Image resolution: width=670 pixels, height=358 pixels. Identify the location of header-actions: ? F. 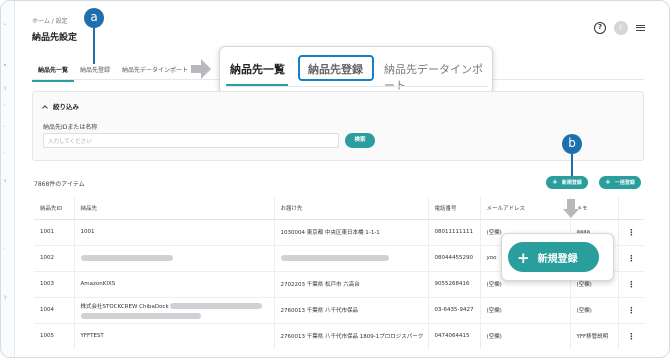
(619, 28).